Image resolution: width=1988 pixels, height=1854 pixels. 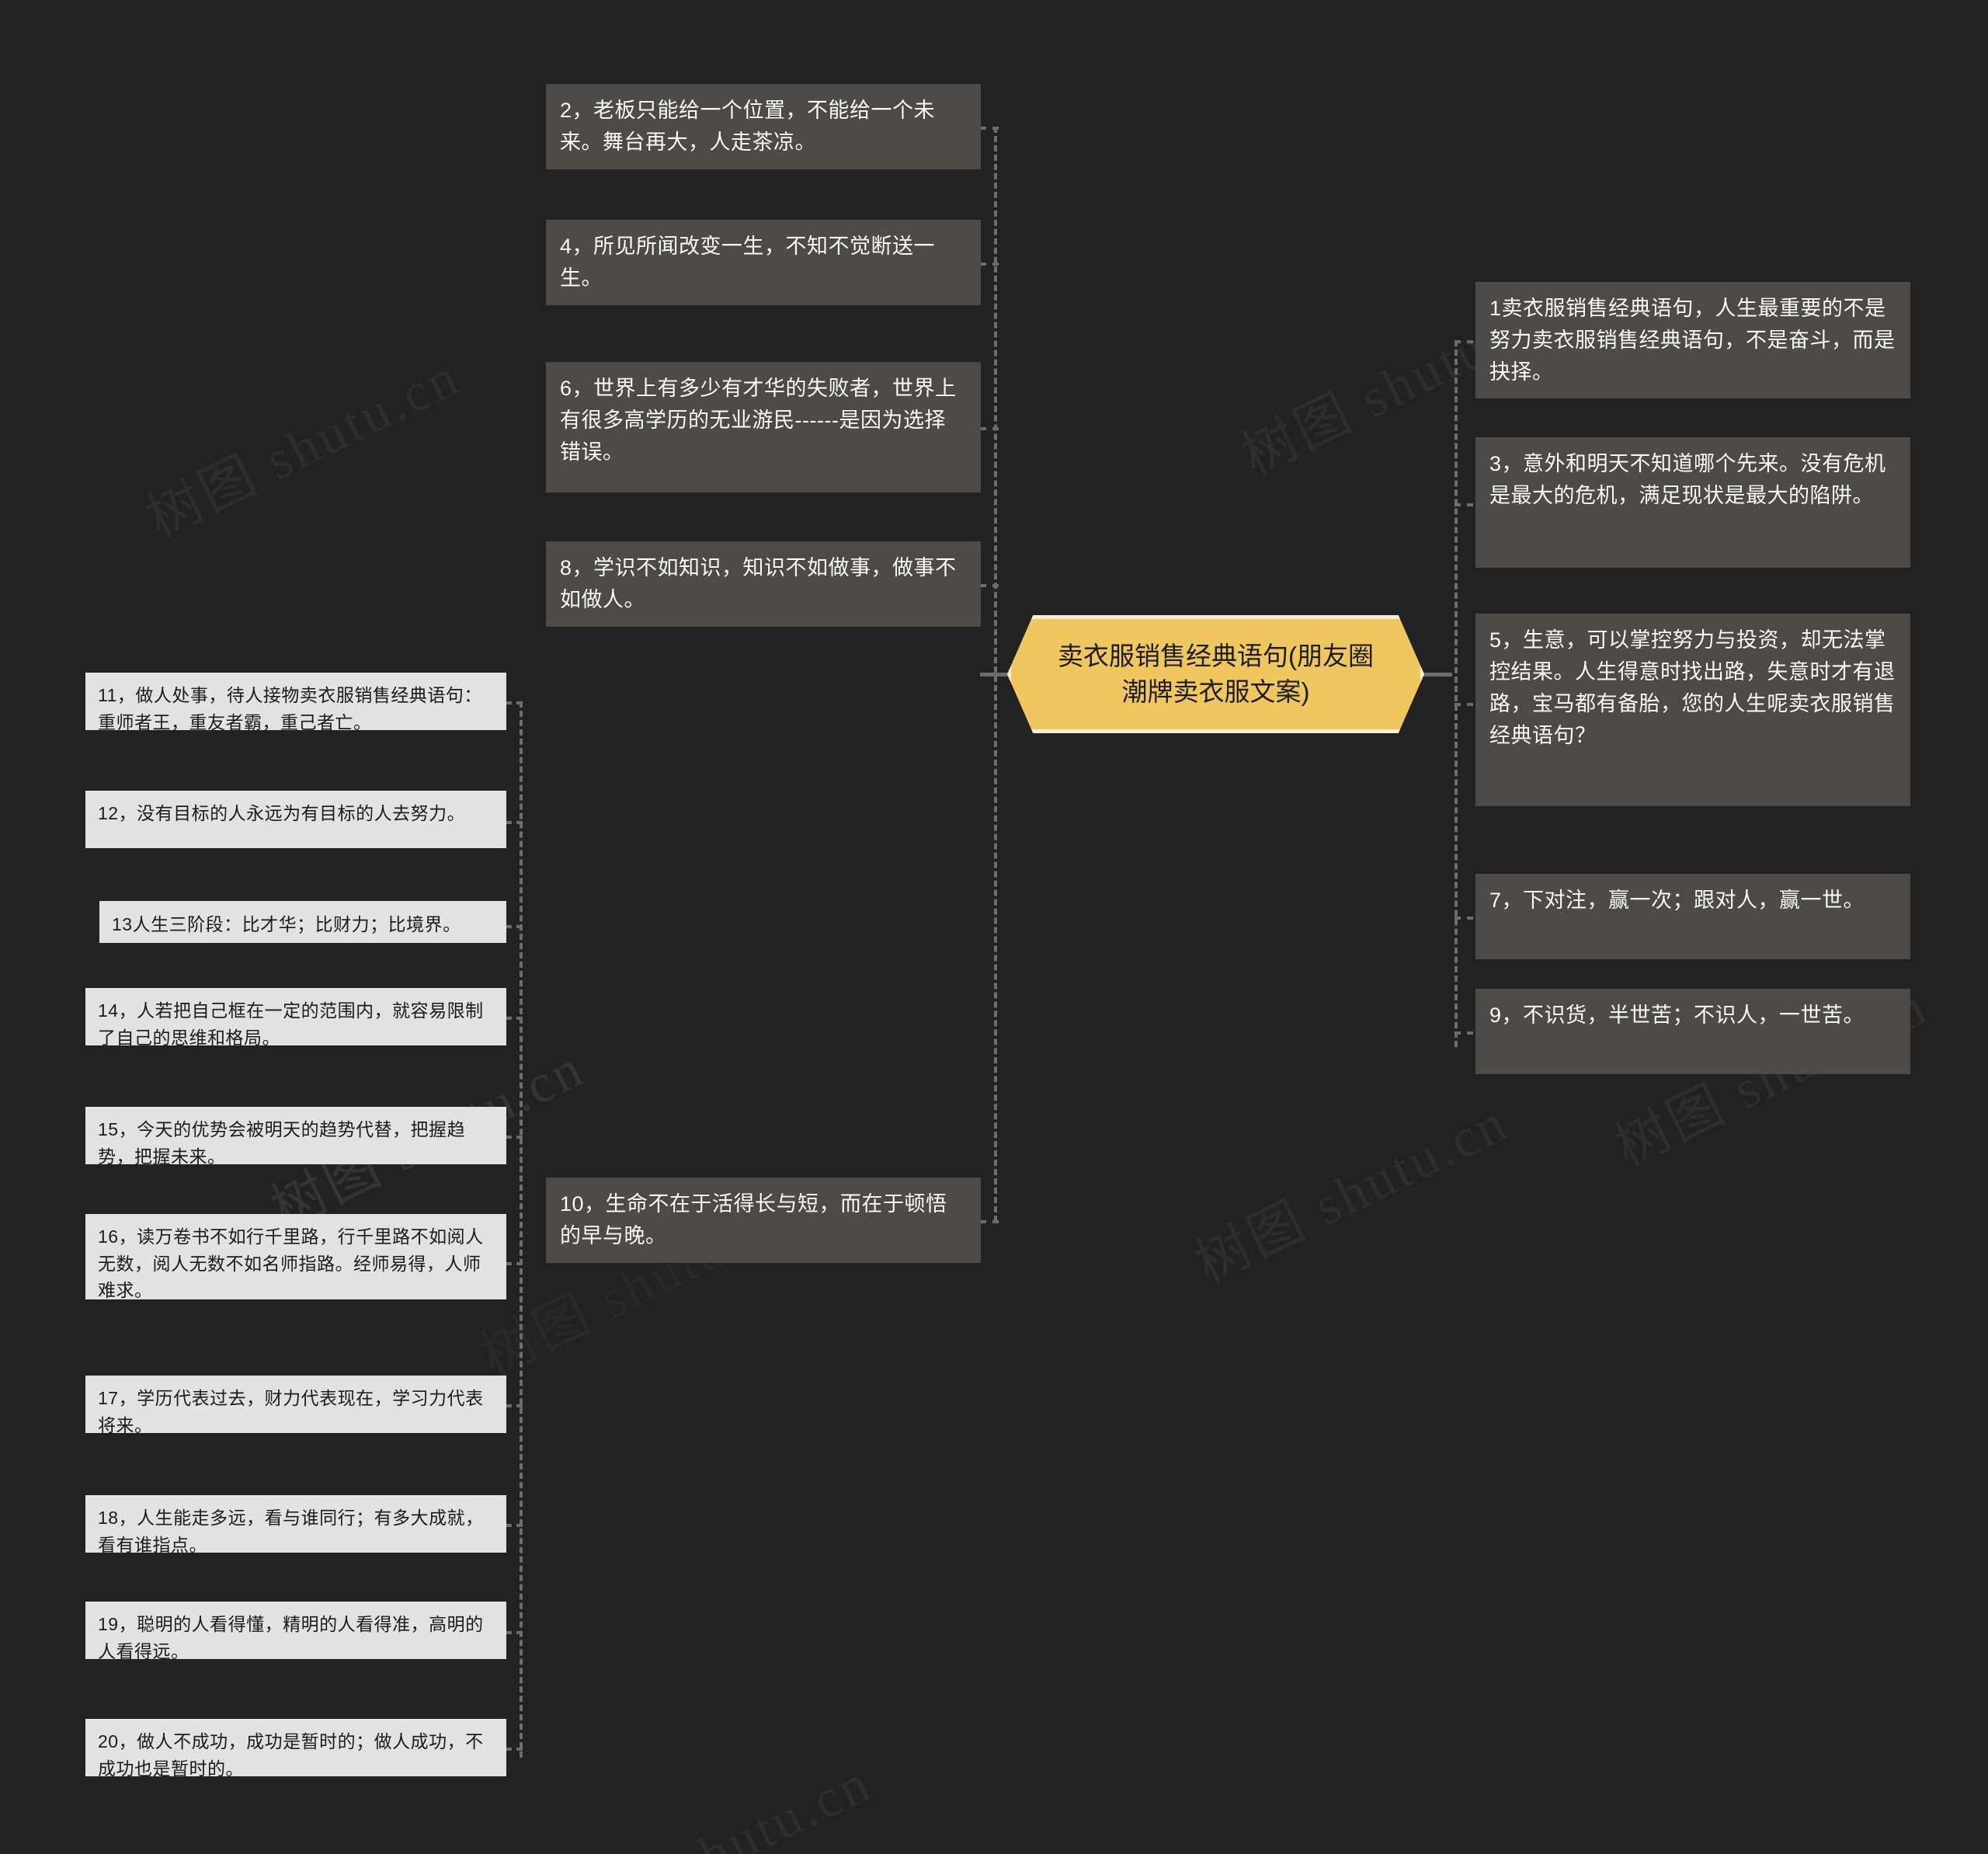 What do you see at coordinates (1464, 504) in the screenshot?
I see `connector-stub-n3` at bounding box center [1464, 504].